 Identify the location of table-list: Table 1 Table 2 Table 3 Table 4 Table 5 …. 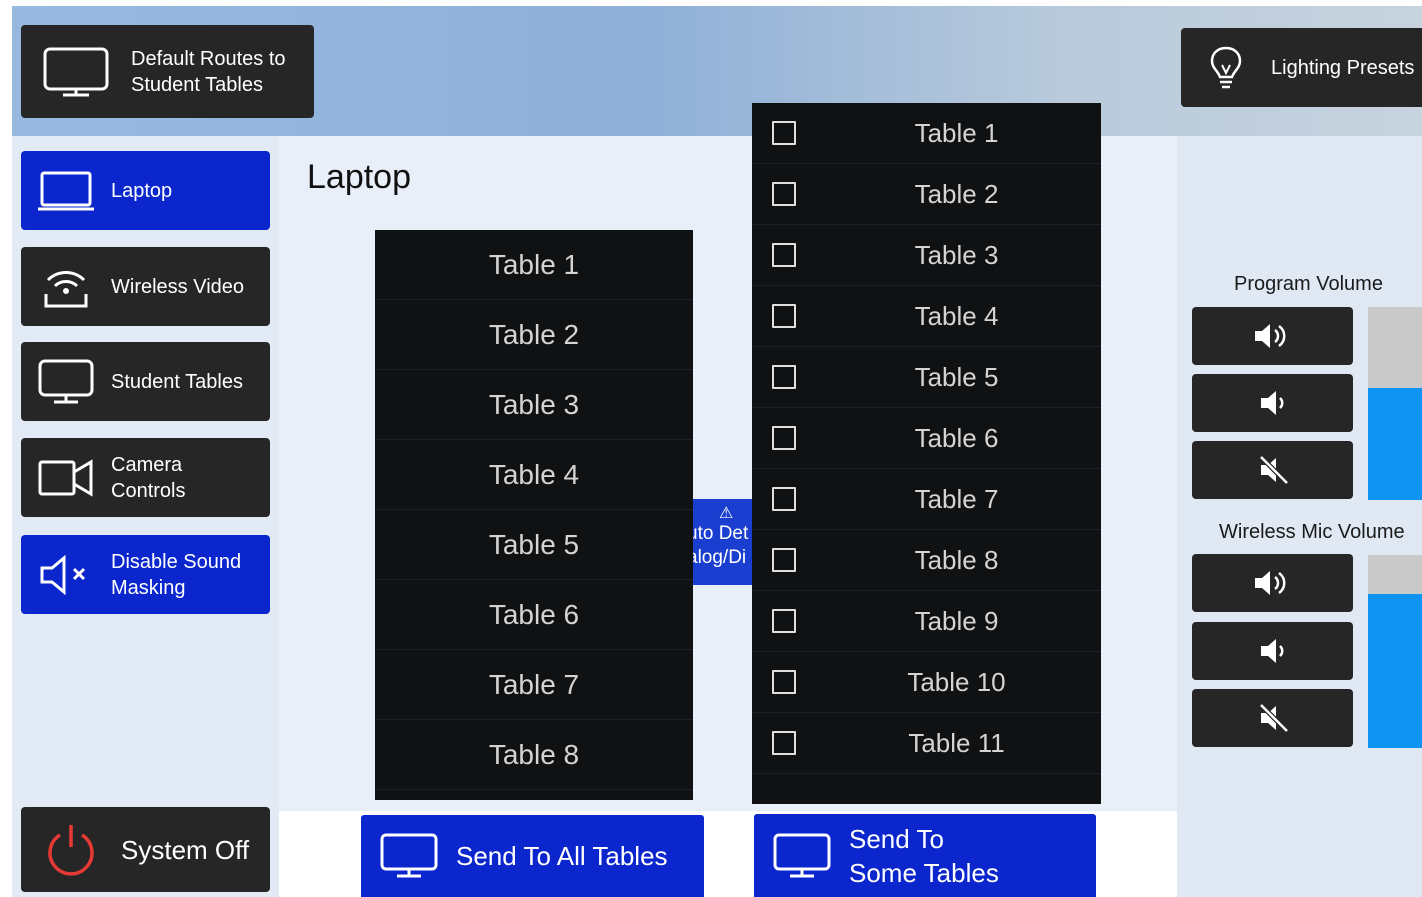
(534, 515).